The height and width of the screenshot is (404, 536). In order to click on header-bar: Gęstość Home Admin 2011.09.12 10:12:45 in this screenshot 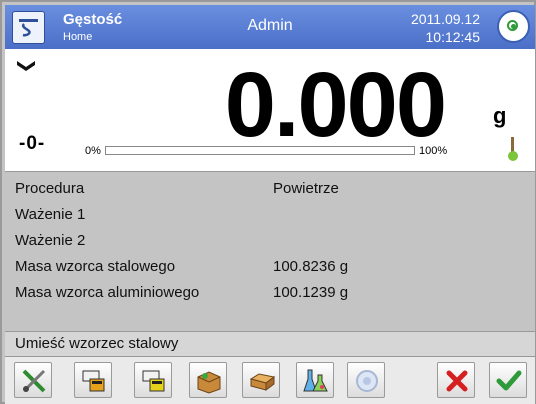, I will do `click(270, 27)`.